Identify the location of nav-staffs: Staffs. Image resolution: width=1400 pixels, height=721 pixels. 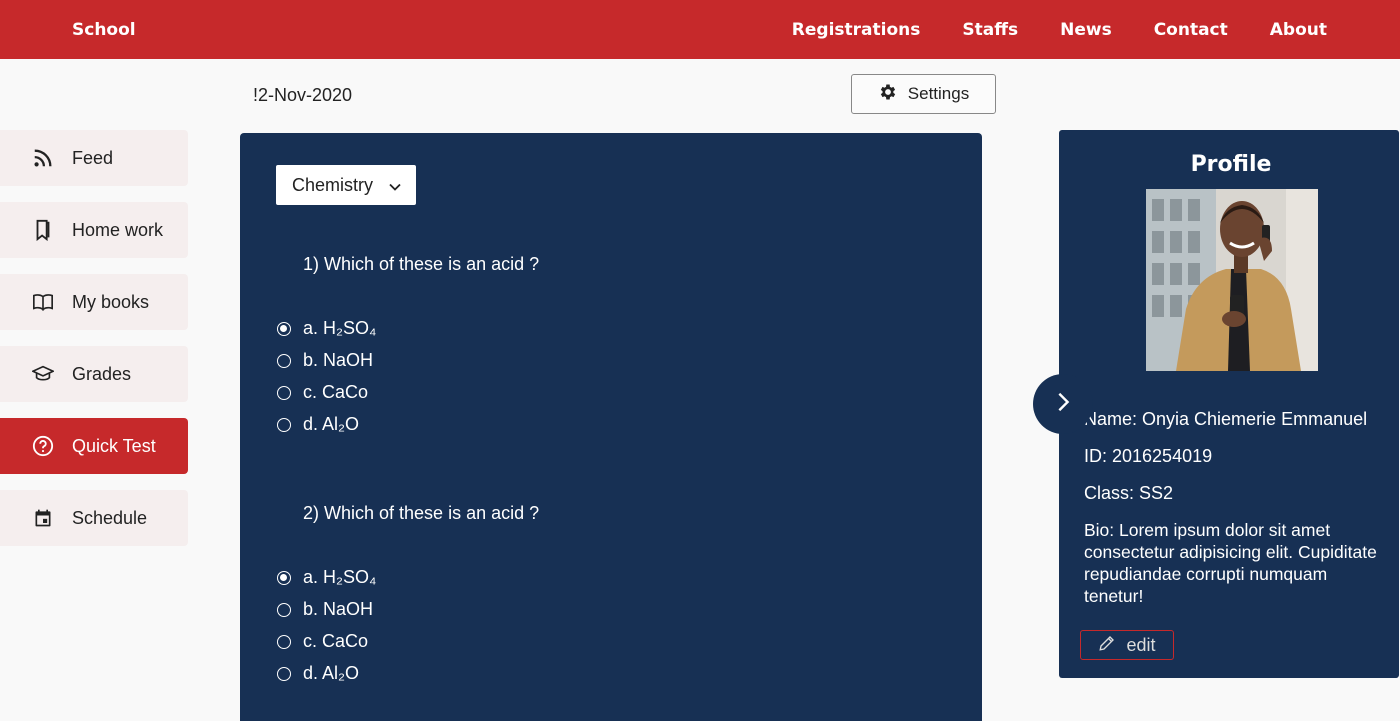
(990, 30).